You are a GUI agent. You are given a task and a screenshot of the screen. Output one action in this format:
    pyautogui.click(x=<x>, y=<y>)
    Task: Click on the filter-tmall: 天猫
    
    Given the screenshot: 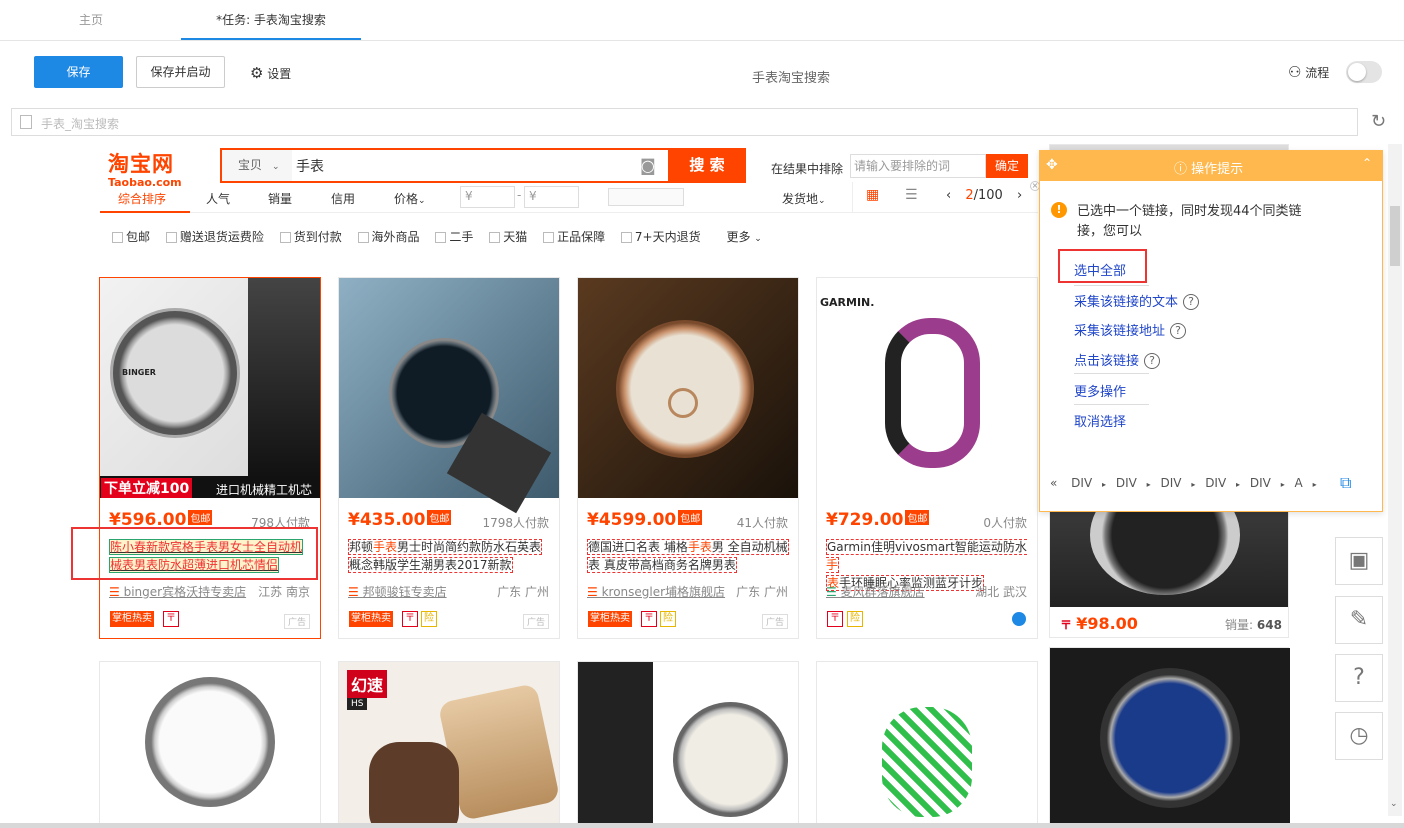 What is the action you would take?
    pyautogui.click(x=508, y=237)
    